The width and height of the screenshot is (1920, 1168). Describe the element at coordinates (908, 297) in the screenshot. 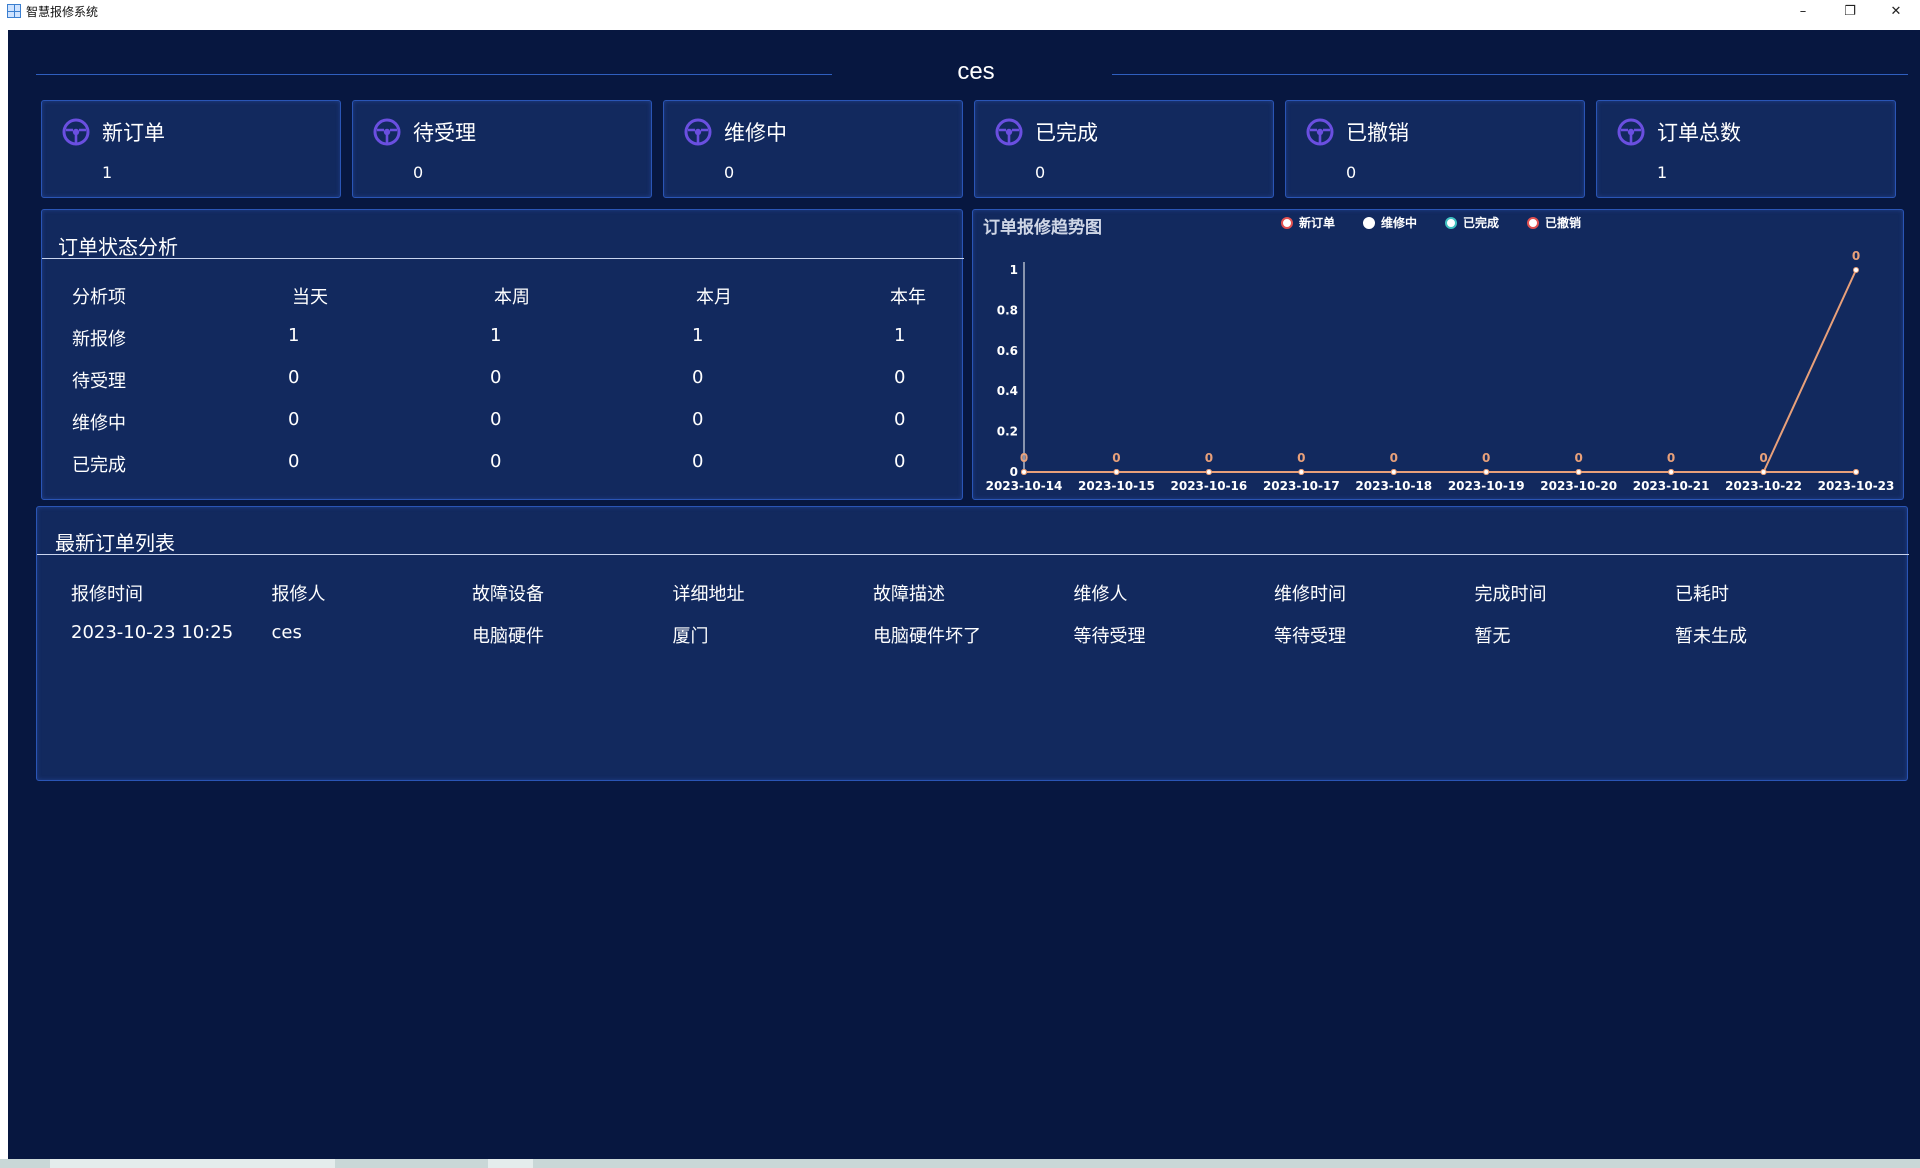

I see `analysis-column-header: 本年` at that location.